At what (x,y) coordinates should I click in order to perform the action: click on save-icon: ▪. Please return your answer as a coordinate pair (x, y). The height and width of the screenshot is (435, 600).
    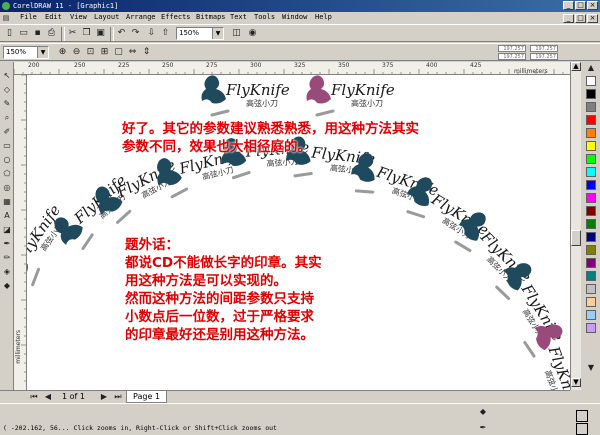
    Looking at the image, I should click on (37, 33).